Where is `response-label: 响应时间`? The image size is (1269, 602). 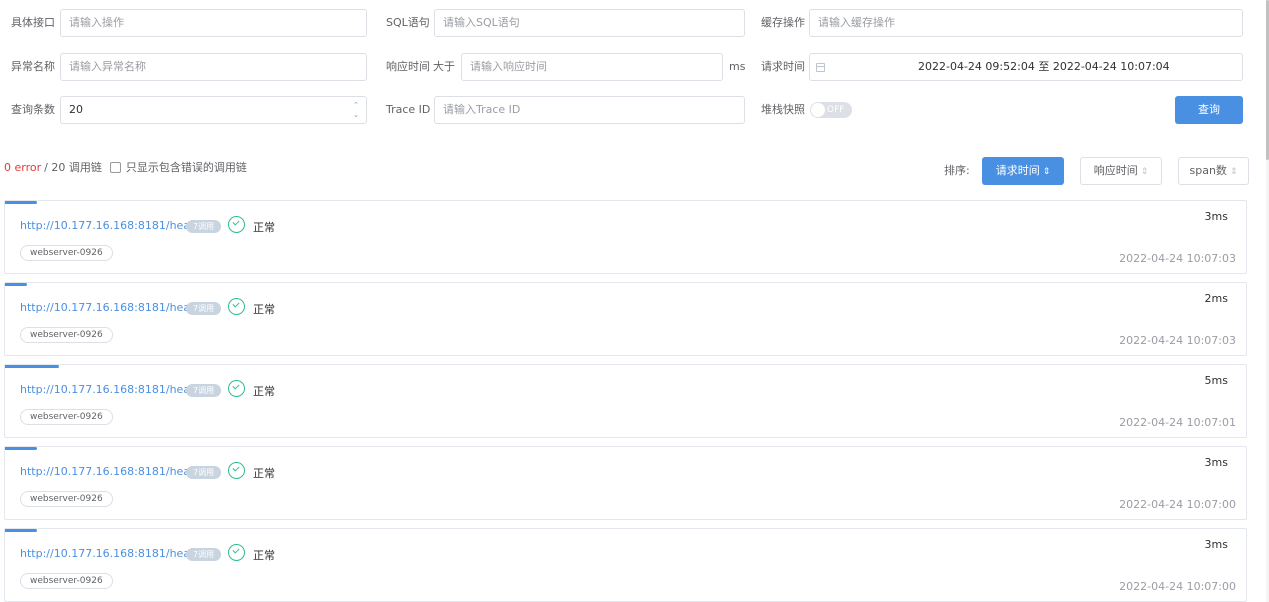
response-label: 响应时间 is located at coordinates (408, 66).